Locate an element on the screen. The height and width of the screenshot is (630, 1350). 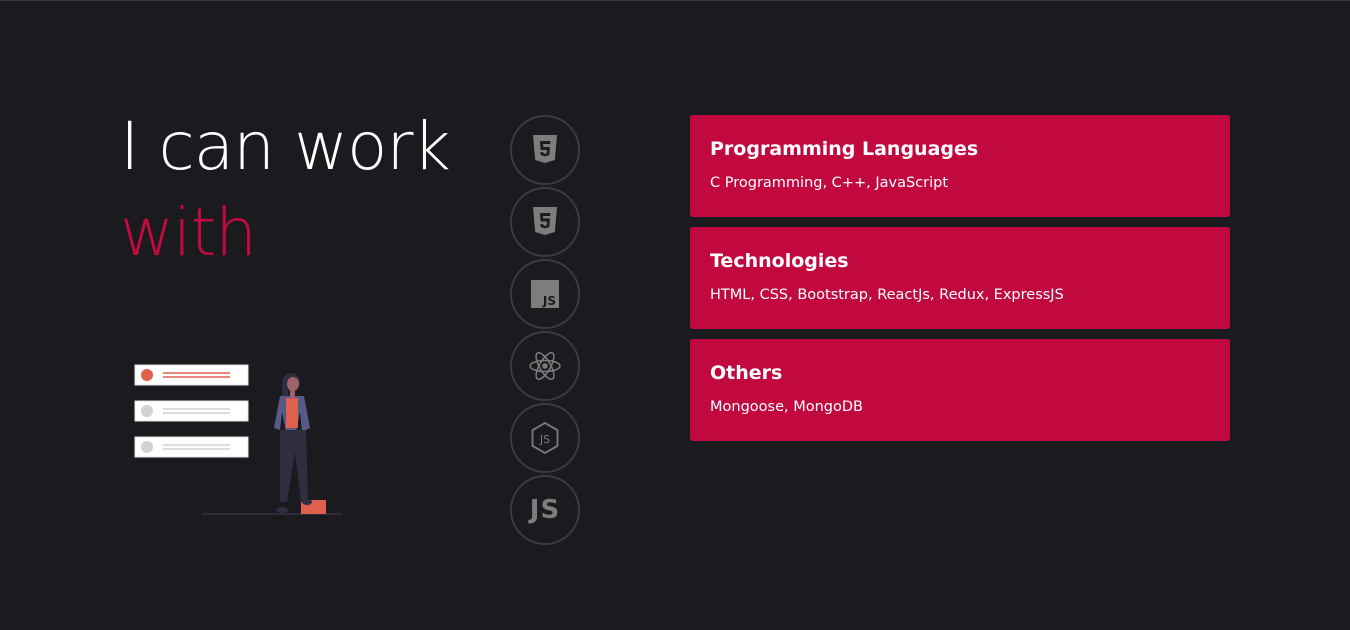
person-figure is located at coordinates (293, 443).